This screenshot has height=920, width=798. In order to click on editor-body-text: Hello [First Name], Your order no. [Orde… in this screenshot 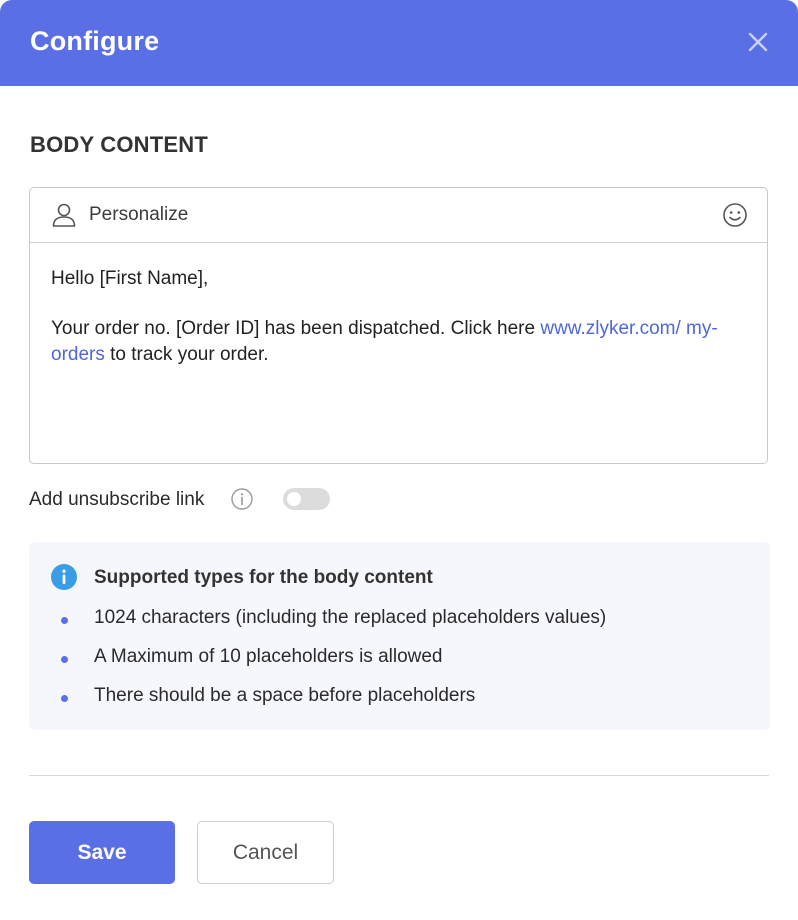, I will do `click(396, 329)`.